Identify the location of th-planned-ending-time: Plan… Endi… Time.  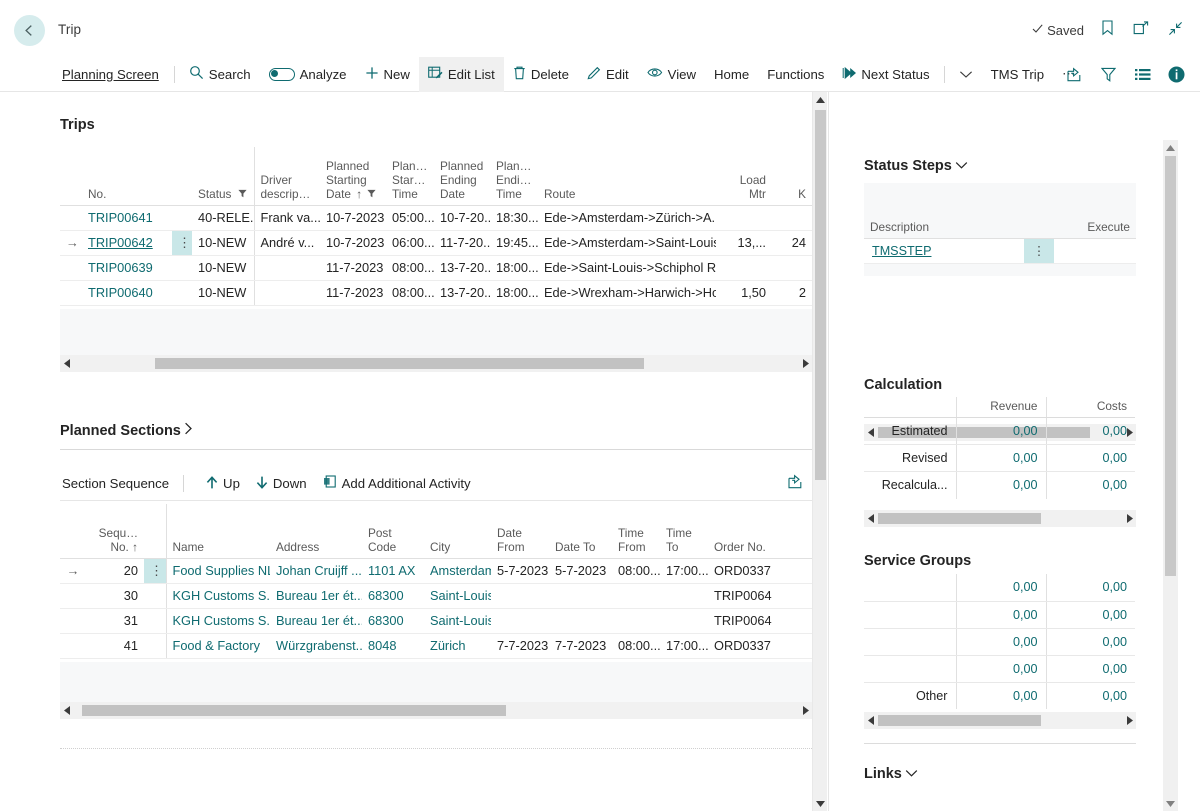
(514, 176).